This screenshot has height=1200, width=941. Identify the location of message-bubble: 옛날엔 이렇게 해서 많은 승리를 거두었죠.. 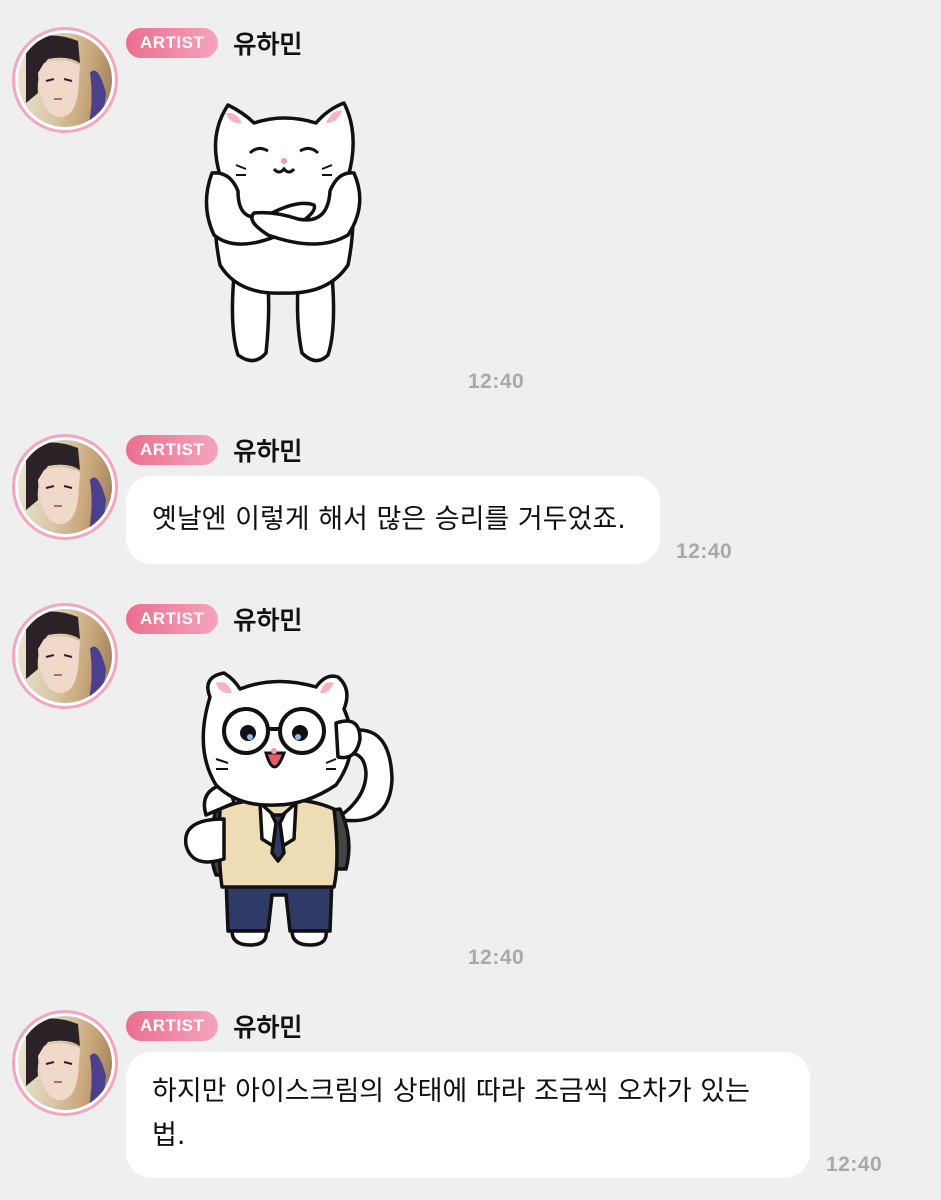
(393, 520).